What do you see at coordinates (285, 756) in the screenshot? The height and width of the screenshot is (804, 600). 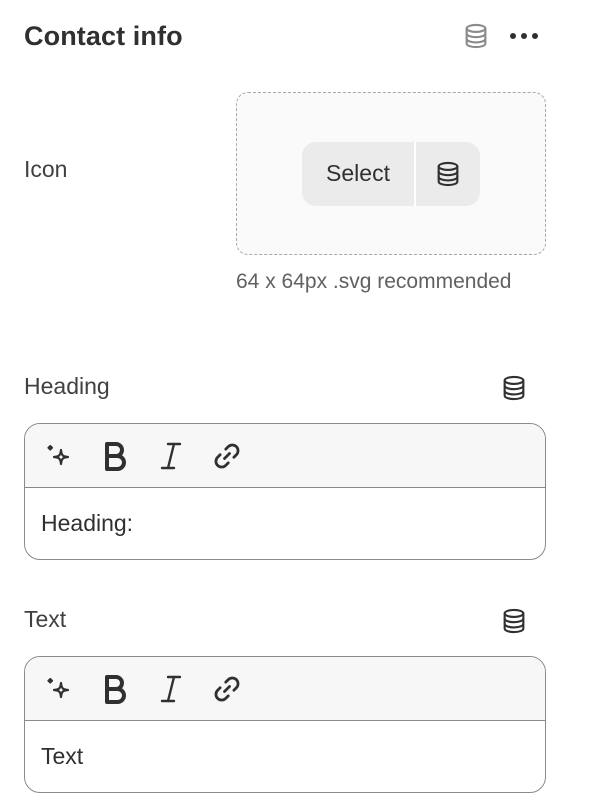 I see `text-text-input: Text` at bounding box center [285, 756].